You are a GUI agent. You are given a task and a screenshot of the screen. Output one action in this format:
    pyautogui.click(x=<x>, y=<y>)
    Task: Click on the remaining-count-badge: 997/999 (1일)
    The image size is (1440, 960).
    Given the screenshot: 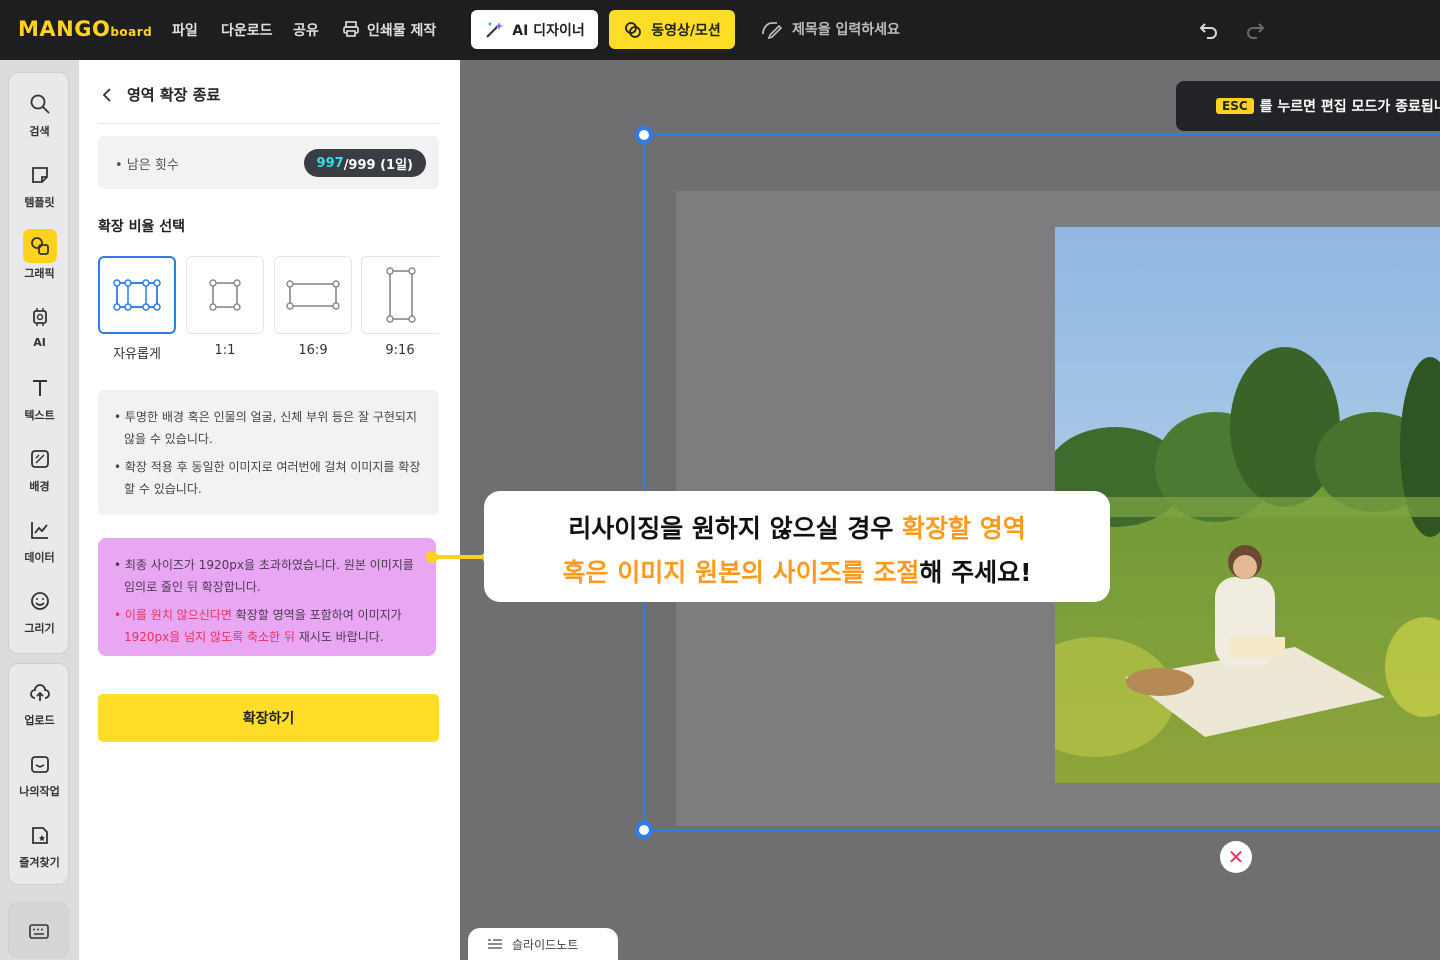 What is the action you would take?
    pyautogui.click(x=364, y=163)
    